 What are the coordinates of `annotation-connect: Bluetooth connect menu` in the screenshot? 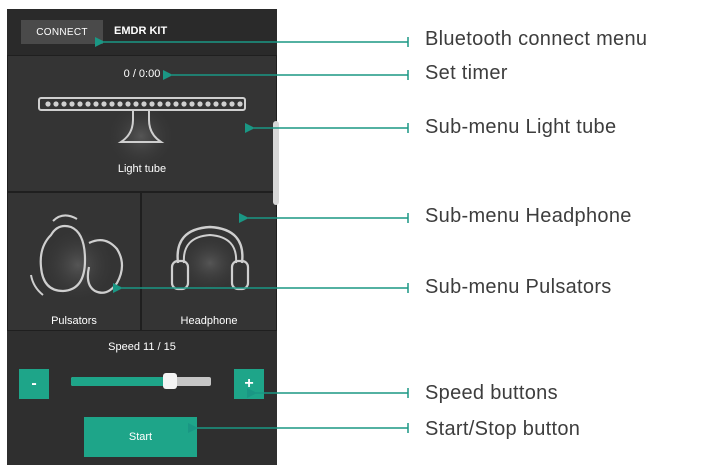 It's located at (536, 39).